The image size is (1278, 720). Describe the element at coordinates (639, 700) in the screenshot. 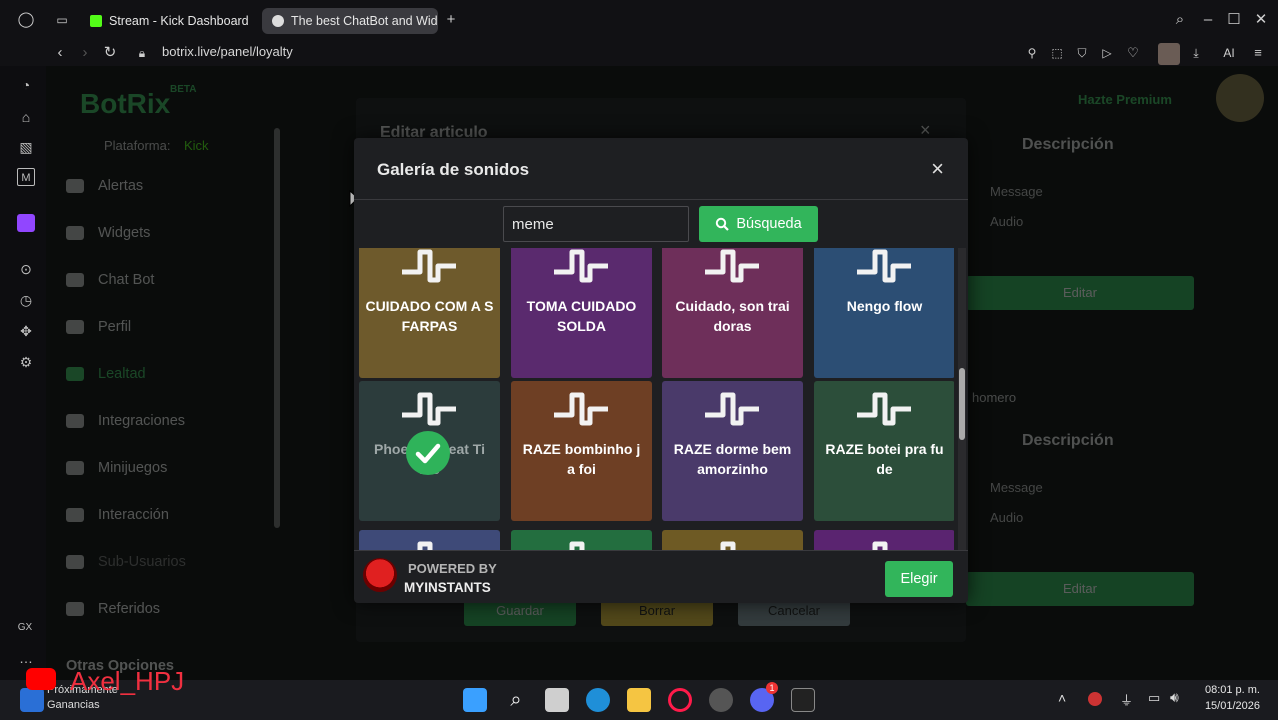

I see `file-explorer-icon` at that location.